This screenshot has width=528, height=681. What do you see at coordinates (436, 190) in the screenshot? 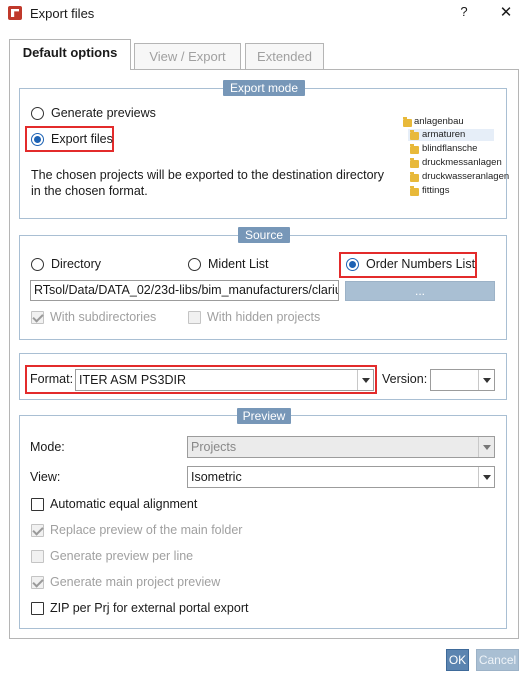
I see `tree-item: fittings` at bounding box center [436, 190].